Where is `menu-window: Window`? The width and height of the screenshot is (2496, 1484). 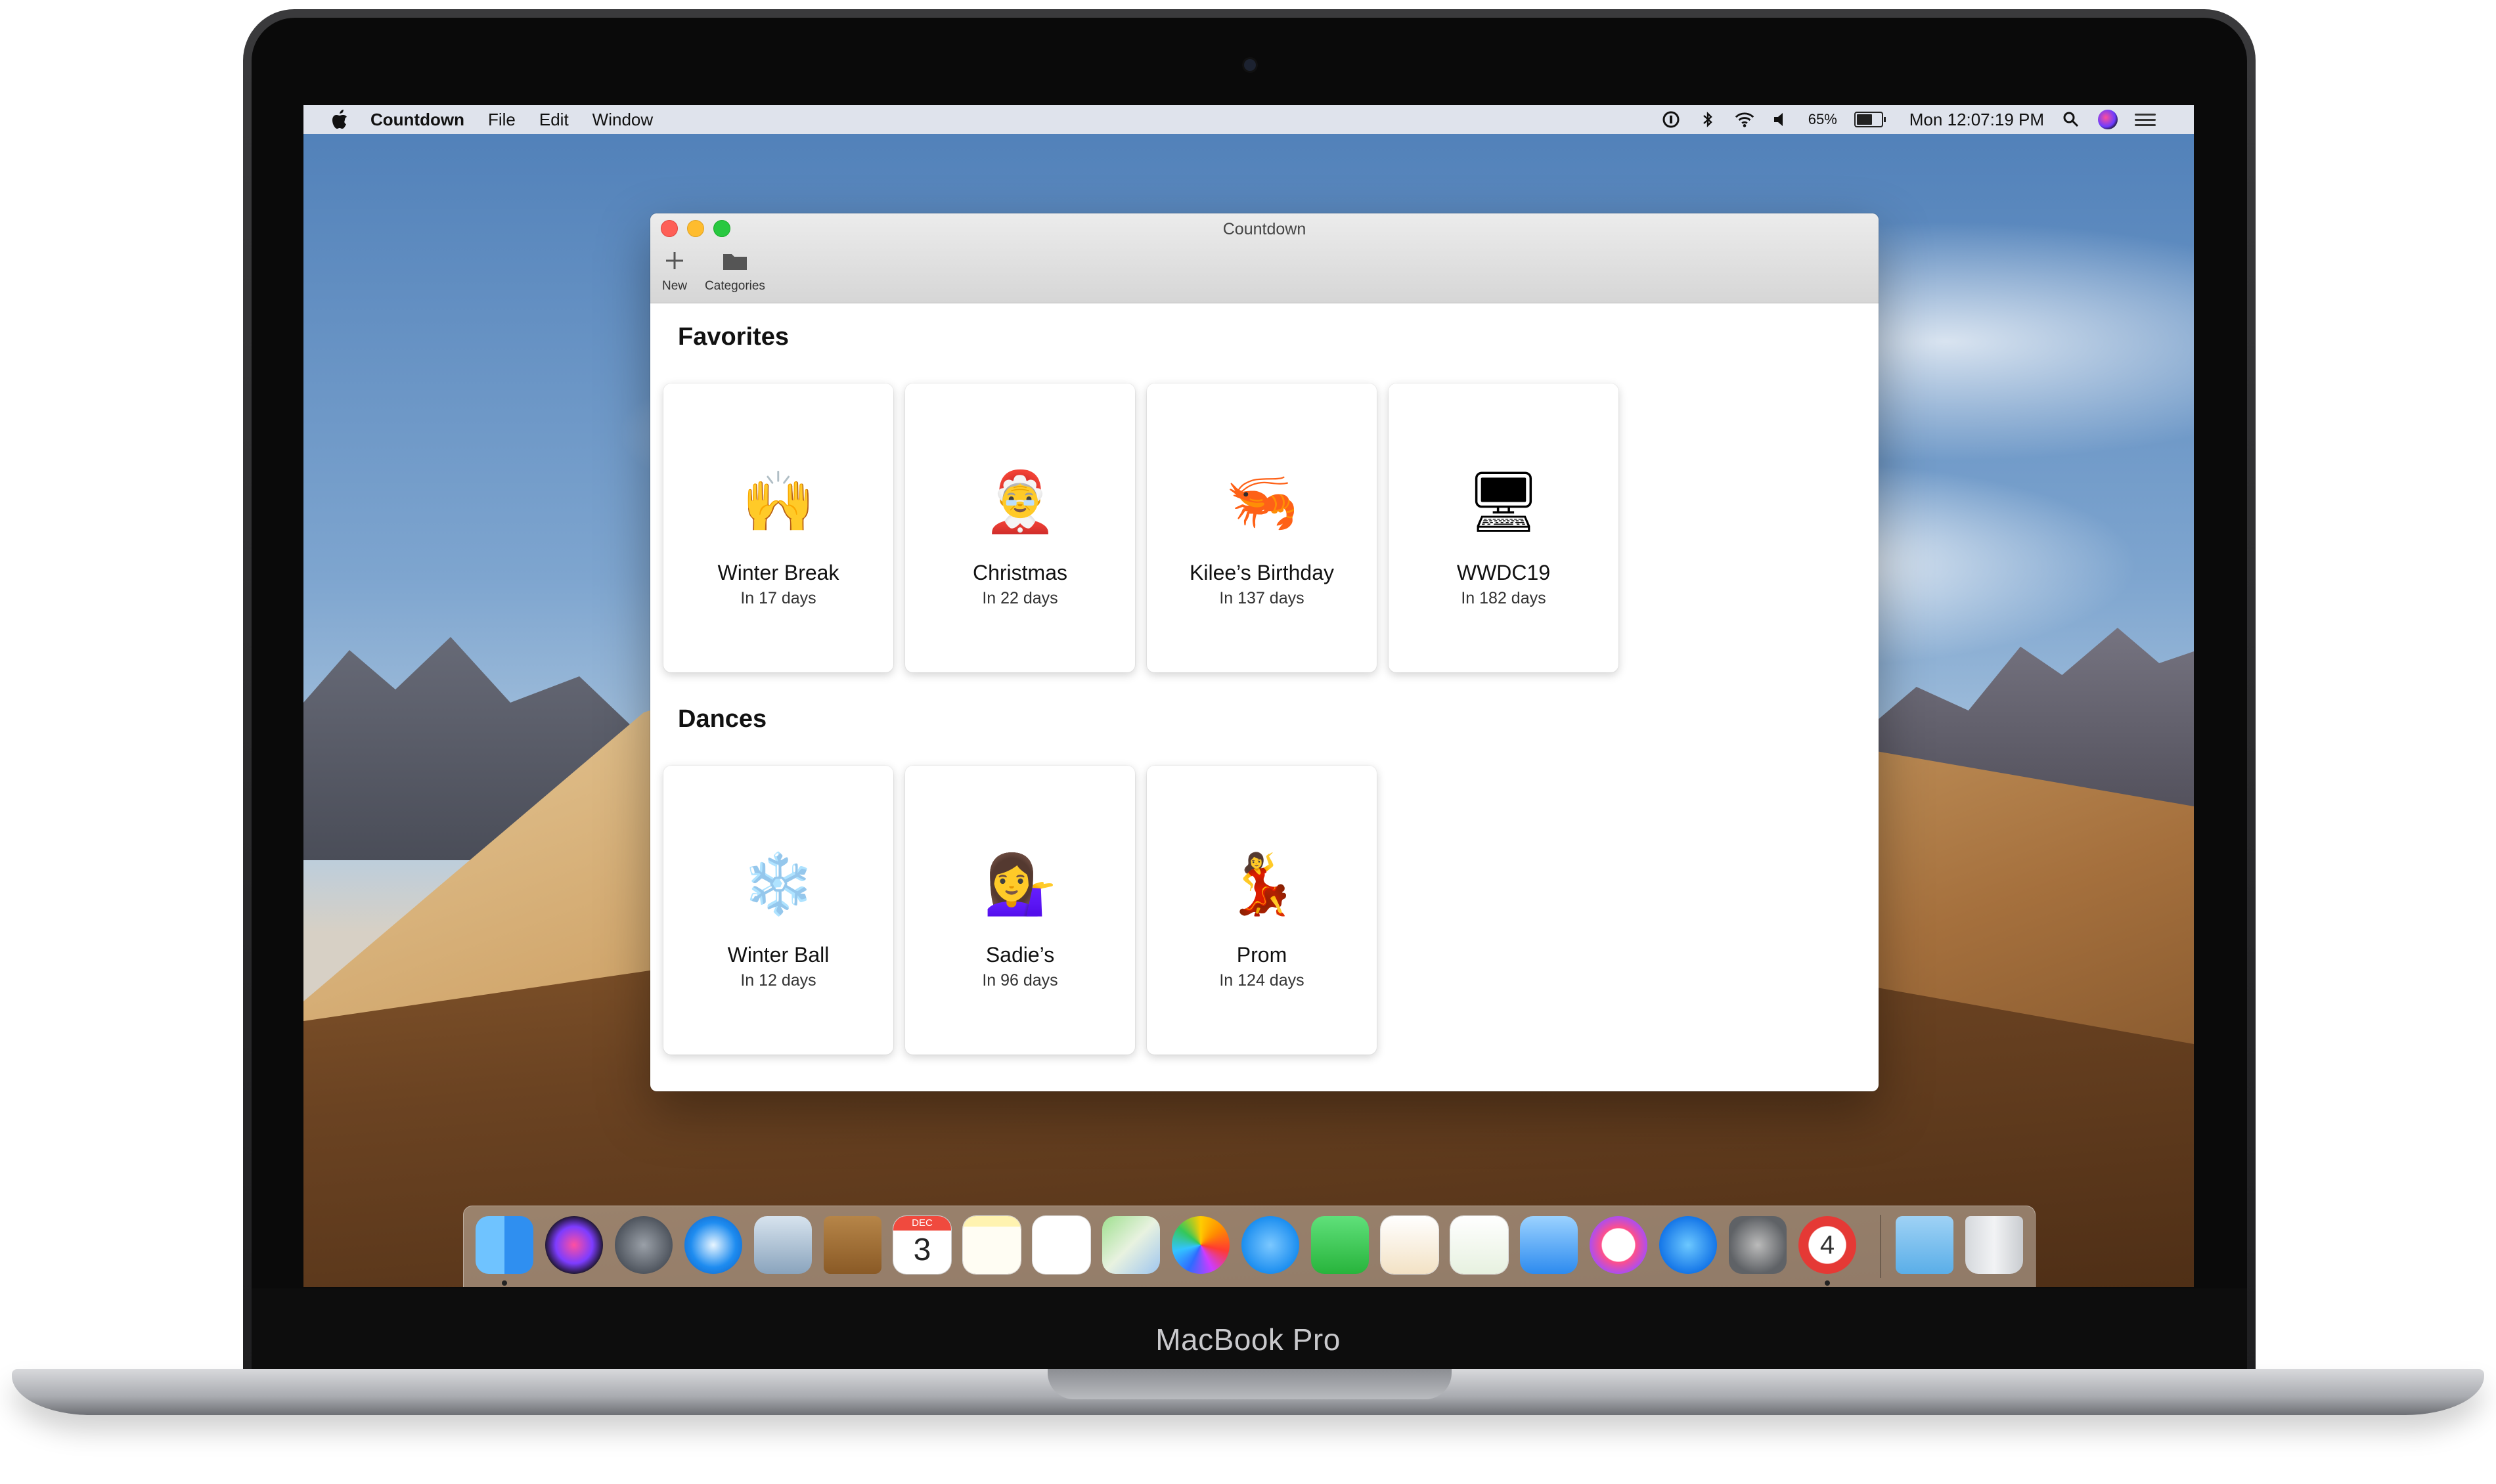 menu-window: Window is located at coordinates (622, 120).